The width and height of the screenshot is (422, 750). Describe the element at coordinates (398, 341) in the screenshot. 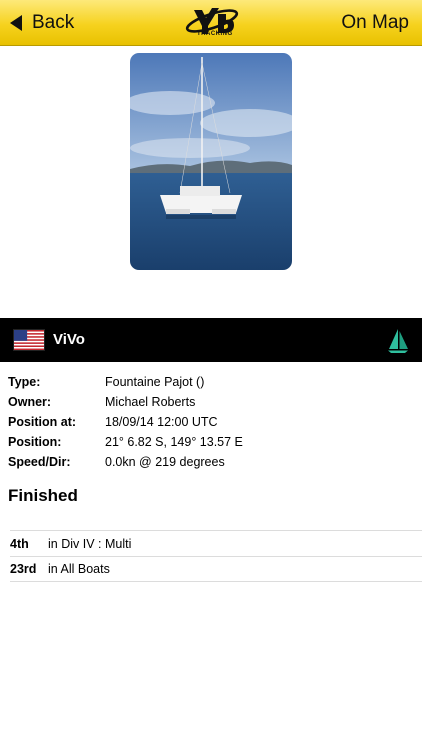

I see `sailboat-icon` at that location.